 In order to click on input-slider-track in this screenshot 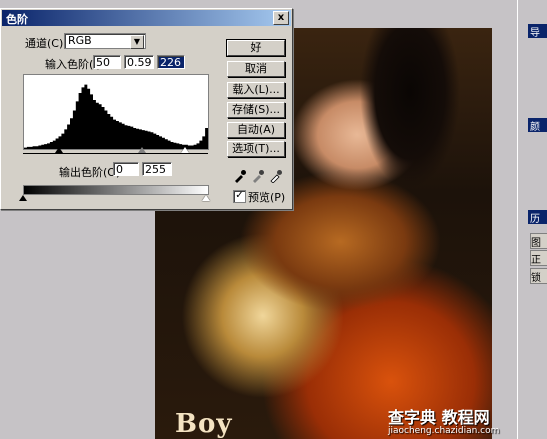, I will do `click(115, 153)`.